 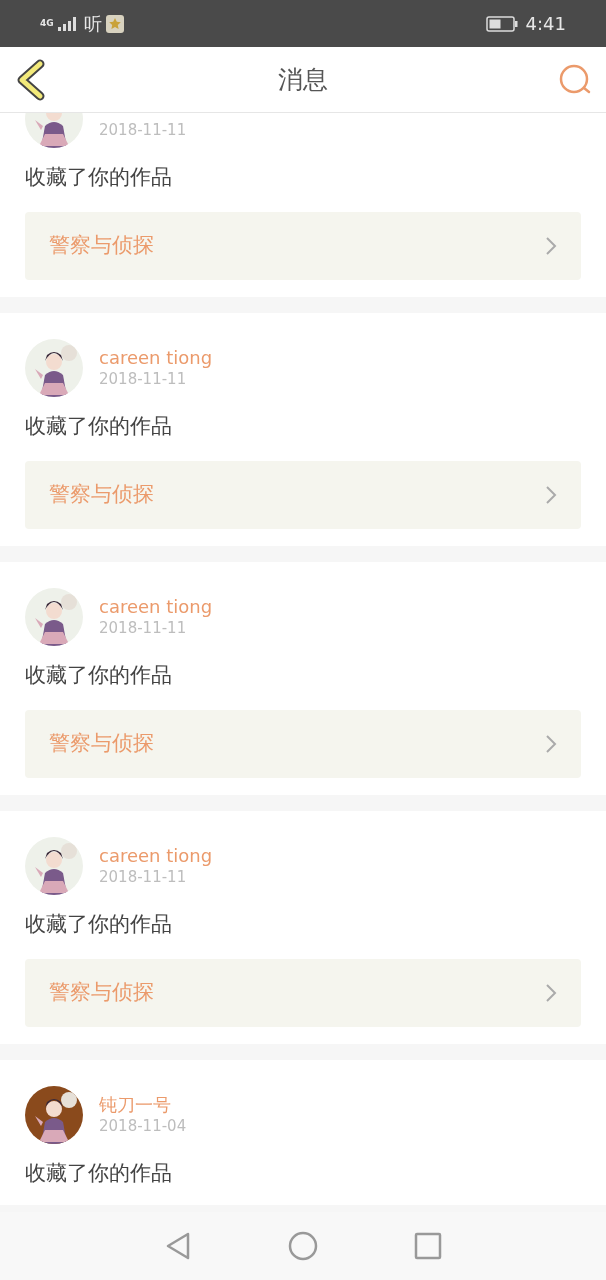 I want to click on page-title: 消息, so click(x=303, y=79).